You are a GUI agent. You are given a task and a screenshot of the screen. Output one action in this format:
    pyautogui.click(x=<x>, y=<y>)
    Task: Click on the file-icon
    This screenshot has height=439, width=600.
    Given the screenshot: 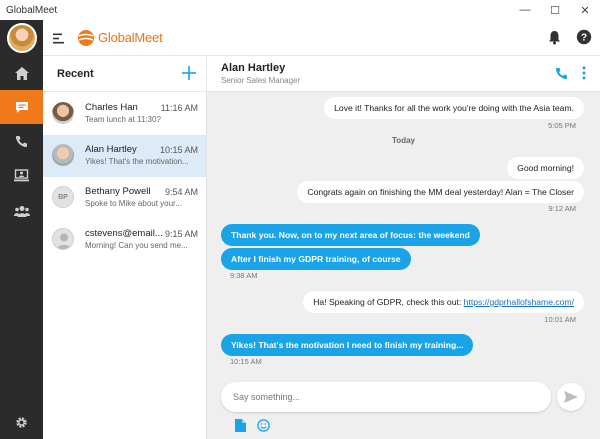 What is the action you would take?
    pyautogui.click(x=240, y=425)
    